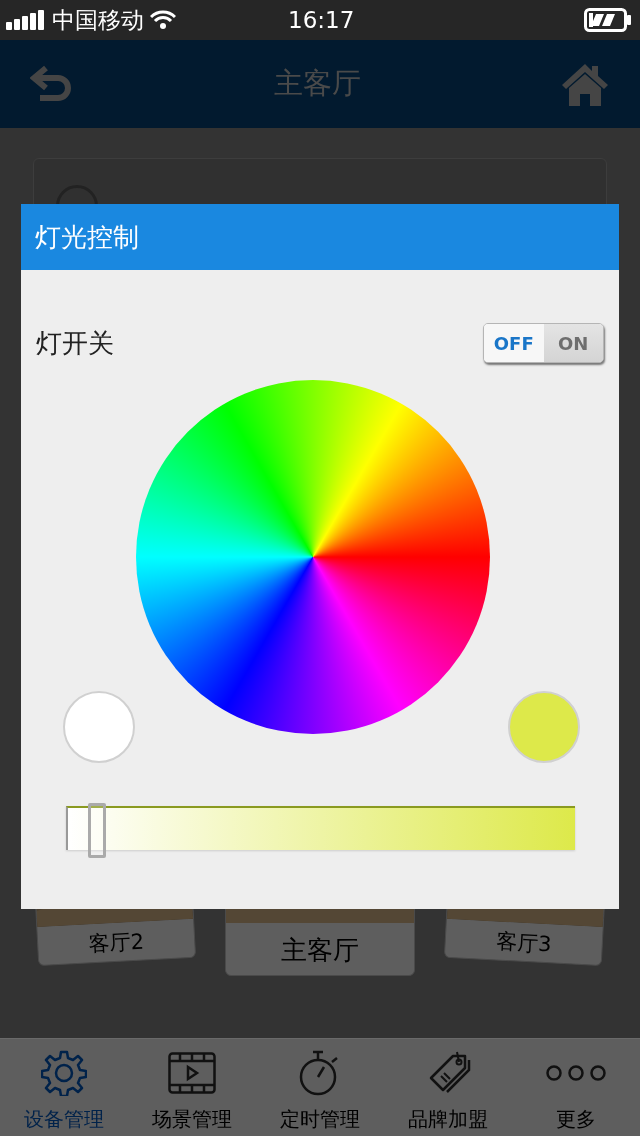  I want to click on wifi-icon, so click(163, 20).